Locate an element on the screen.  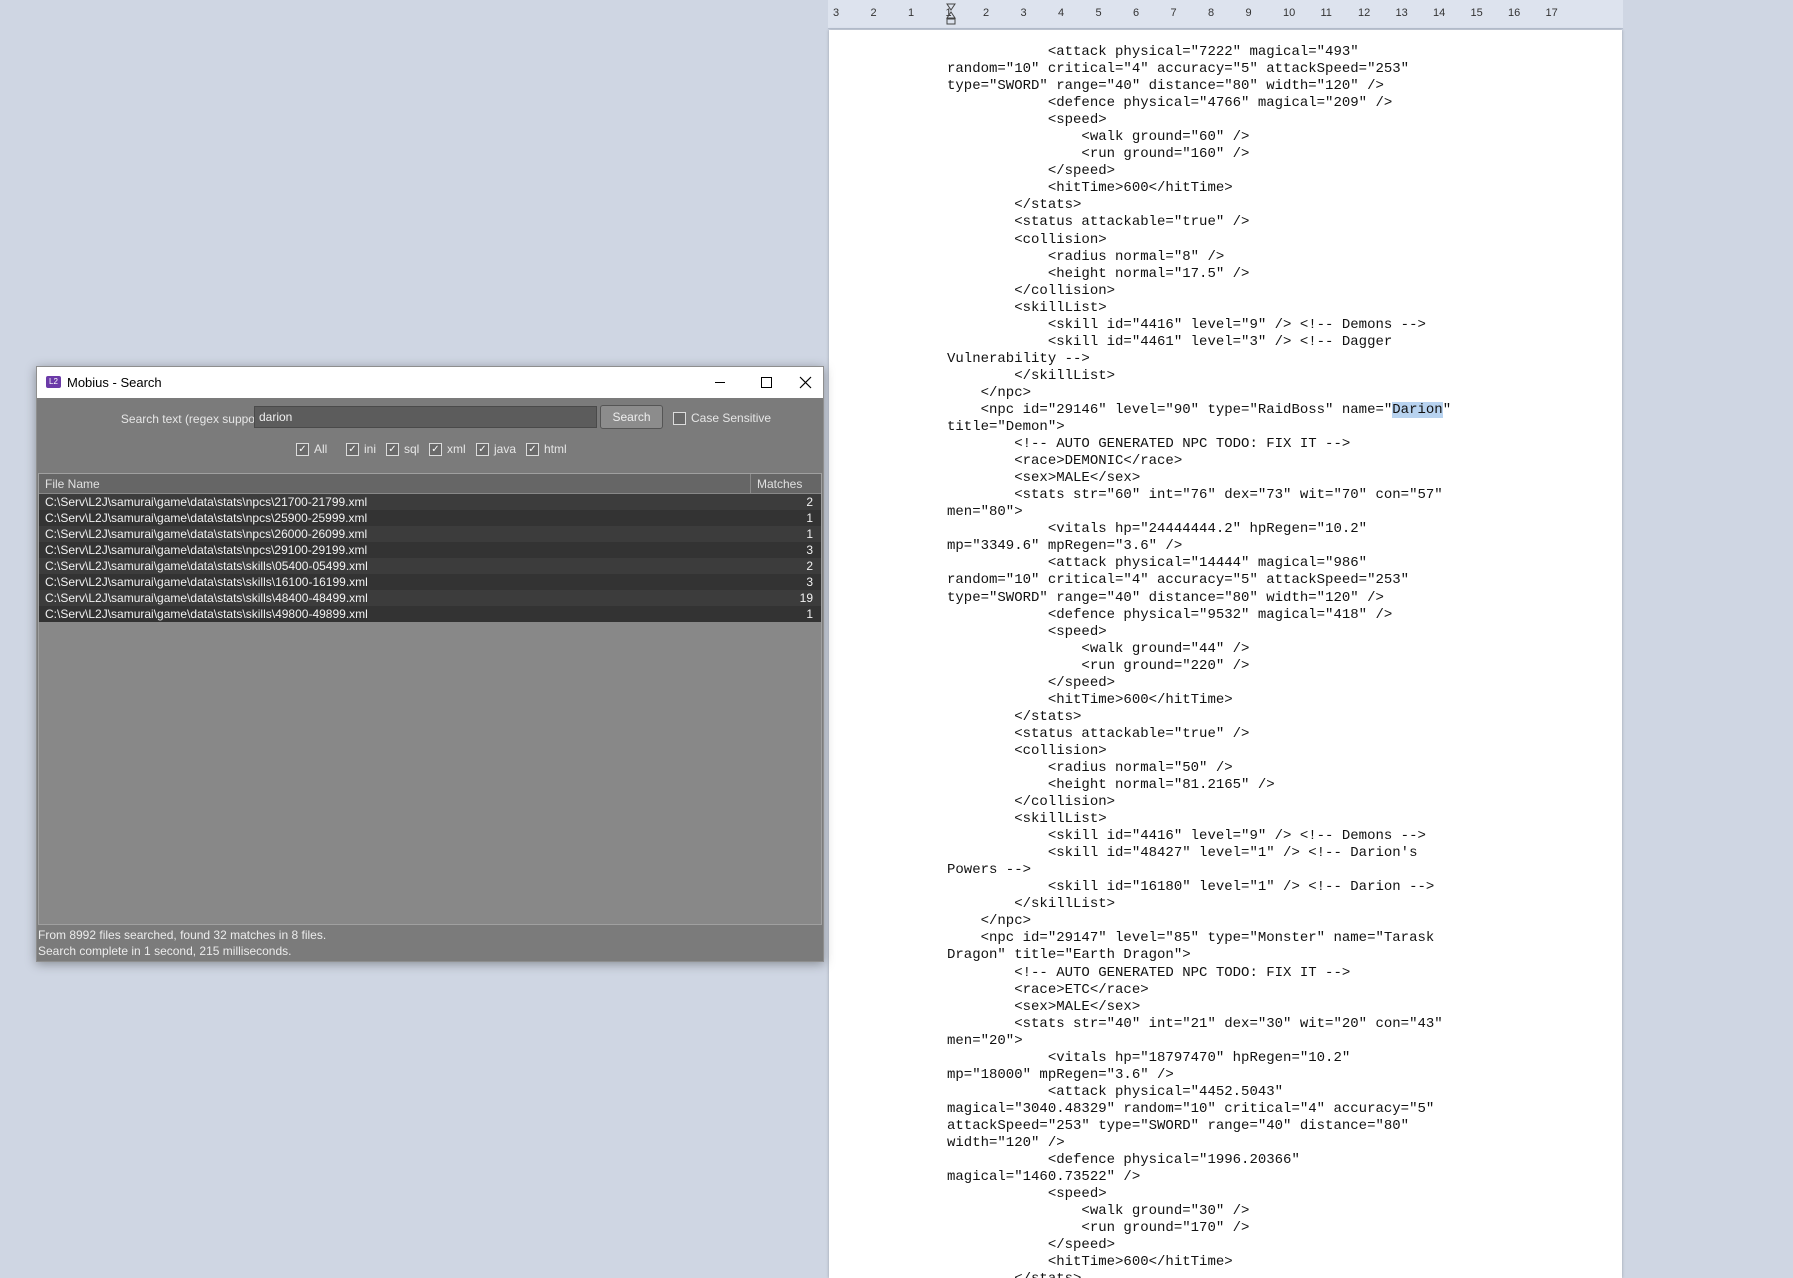
table-header: File Name Matches is located at coordinates (430, 483).